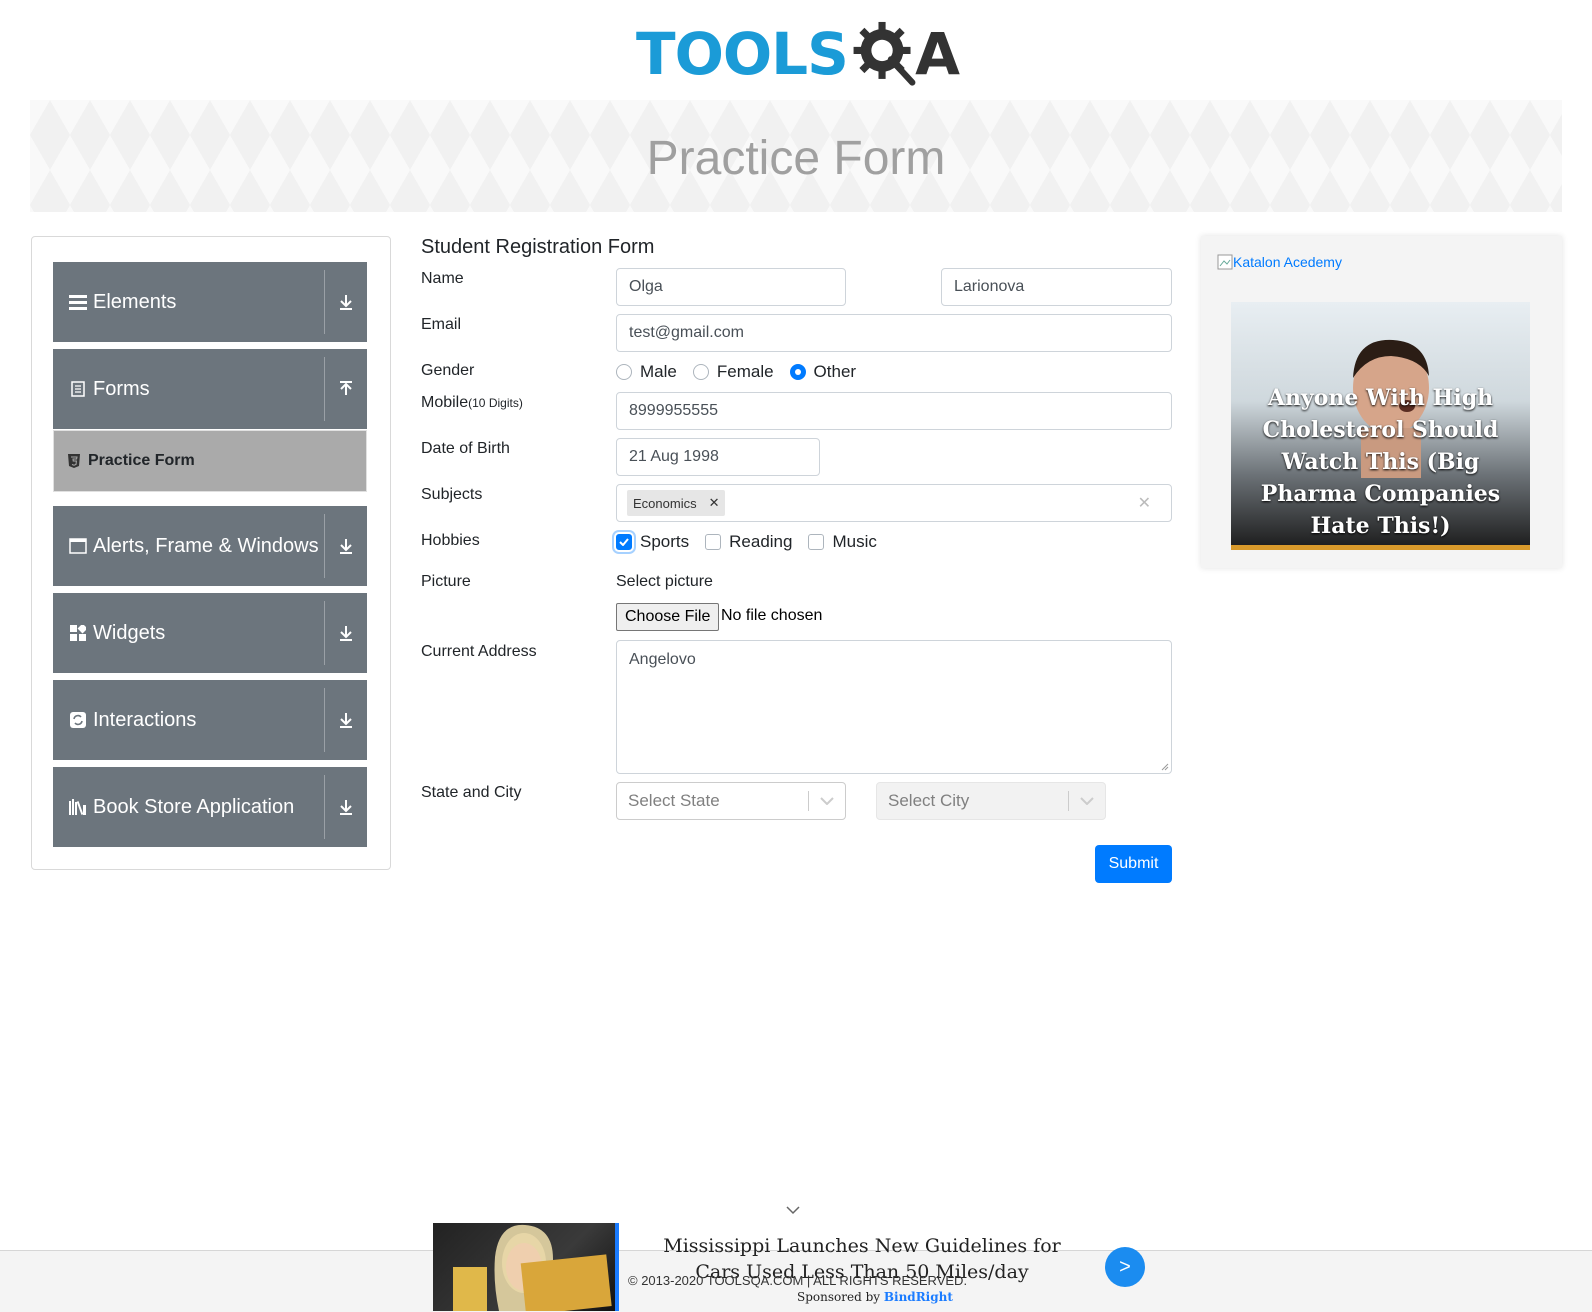  What do you see at coordinates (538, 247) in the screenshot?
I see `form-title: Student Registration Form` at bounding box center [538, 247].